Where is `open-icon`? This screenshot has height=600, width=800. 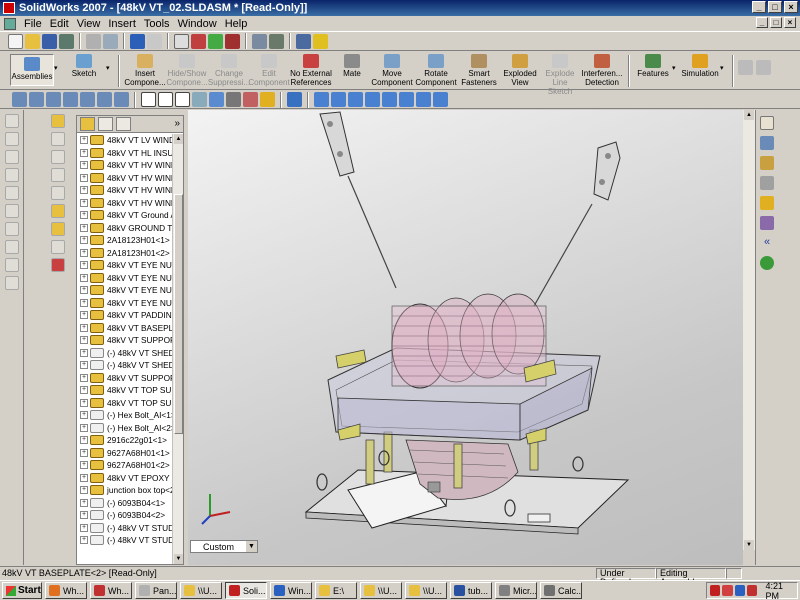 open-icon is located at coordinates (32, 41).